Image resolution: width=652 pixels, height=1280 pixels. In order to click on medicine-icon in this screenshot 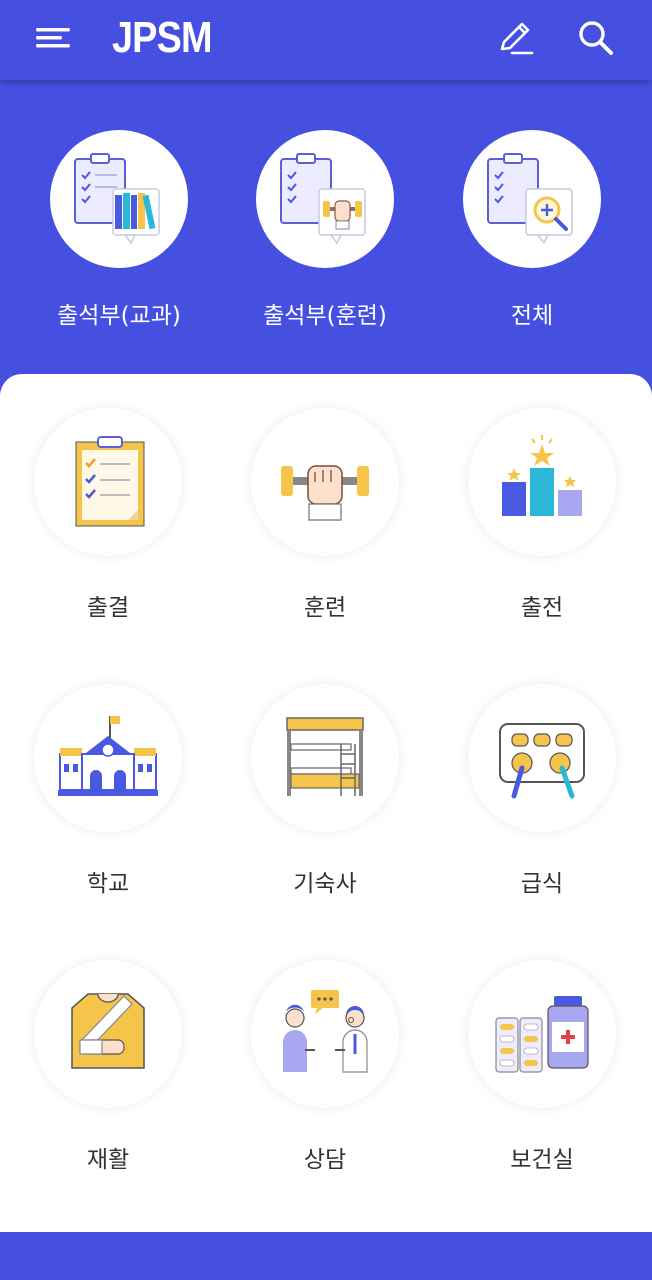, I will do `click(542, 1034)`.